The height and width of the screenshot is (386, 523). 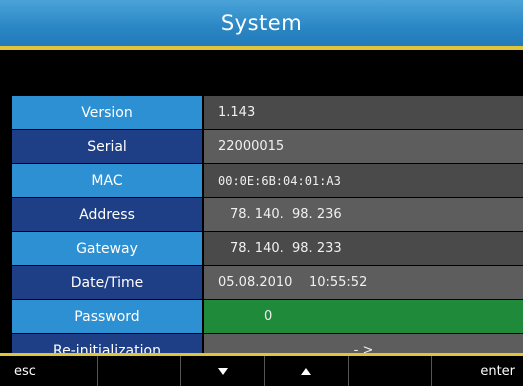 I want to click on screen-title-bar: System, so click(x=261, y=23).